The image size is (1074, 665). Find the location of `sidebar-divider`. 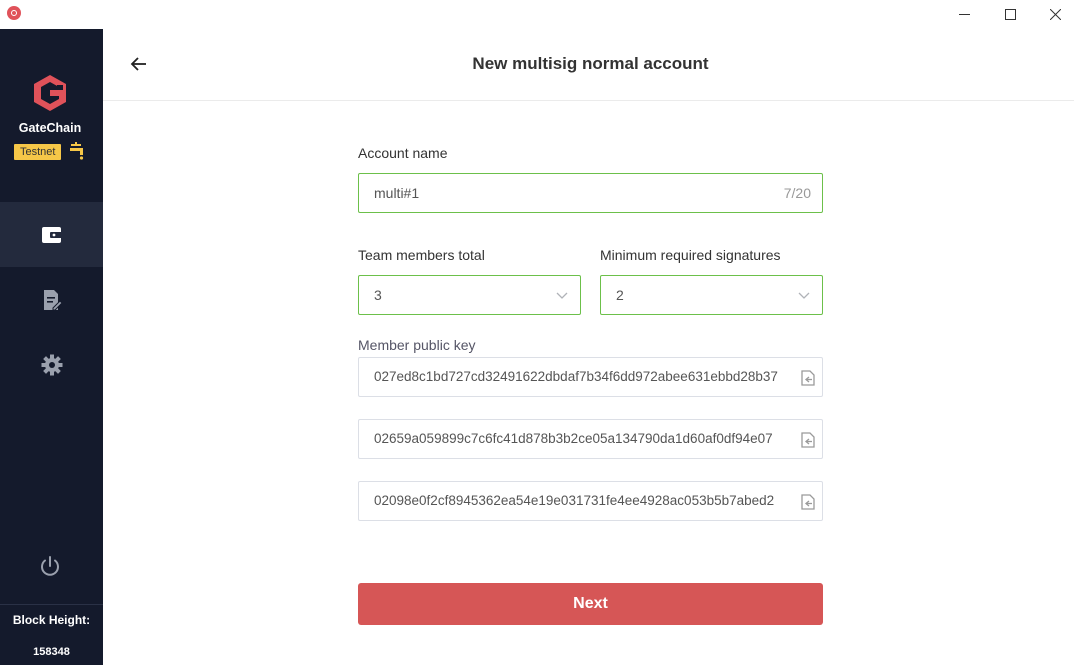

sidebar-divider is located at coordinates (51, 604).